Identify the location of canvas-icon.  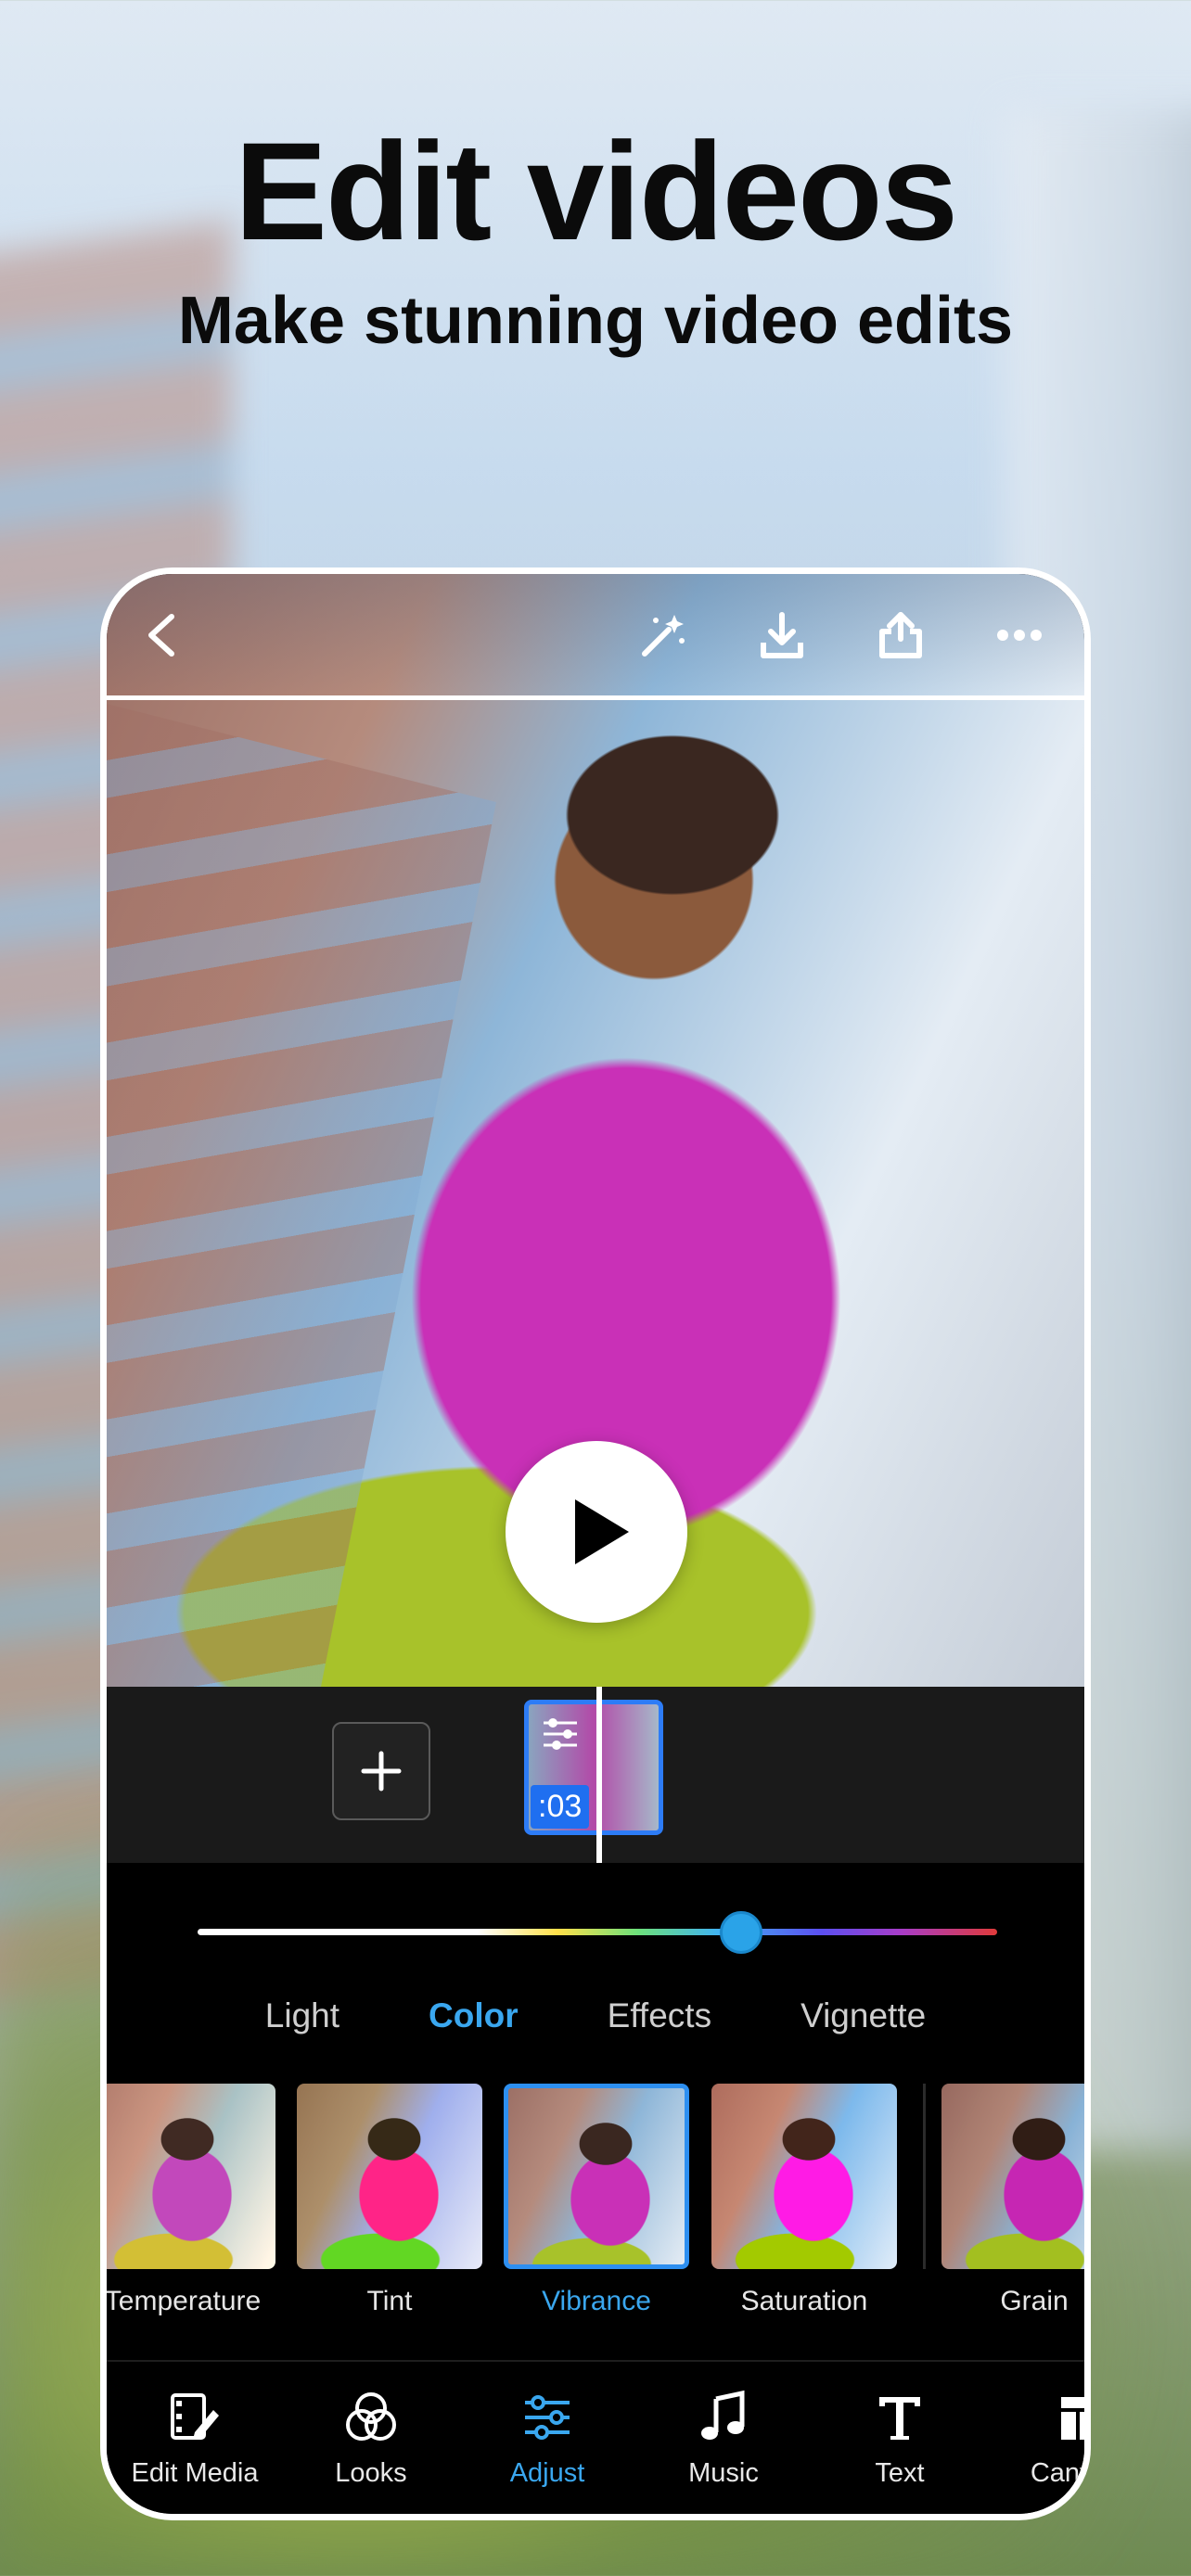
(1073, 2419).